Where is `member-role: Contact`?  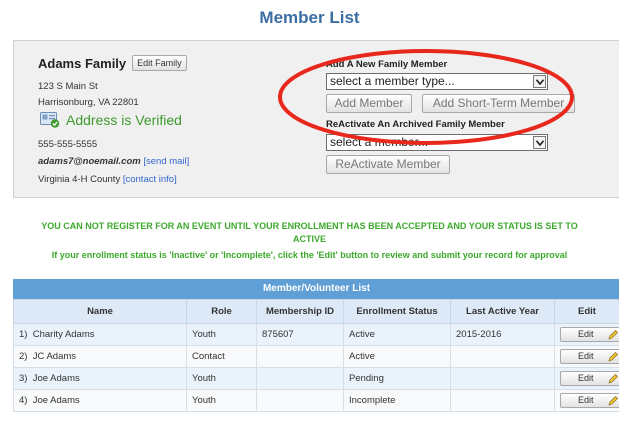
member-role: Contact is located at coordinates (221, 356).